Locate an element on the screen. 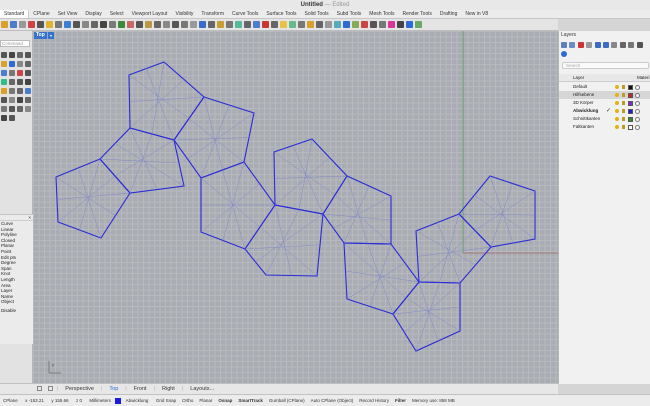 The image size is (650, 406). tab-viewport-layout: Viewport Layout is located at coordinates (150, 14).